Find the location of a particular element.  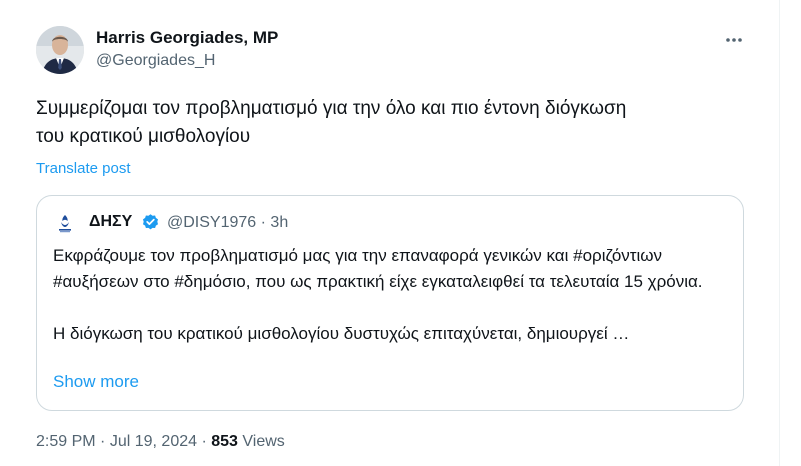

quoted-author-meta: @DISY1976 · 3h is located at coordinates (227, 223).